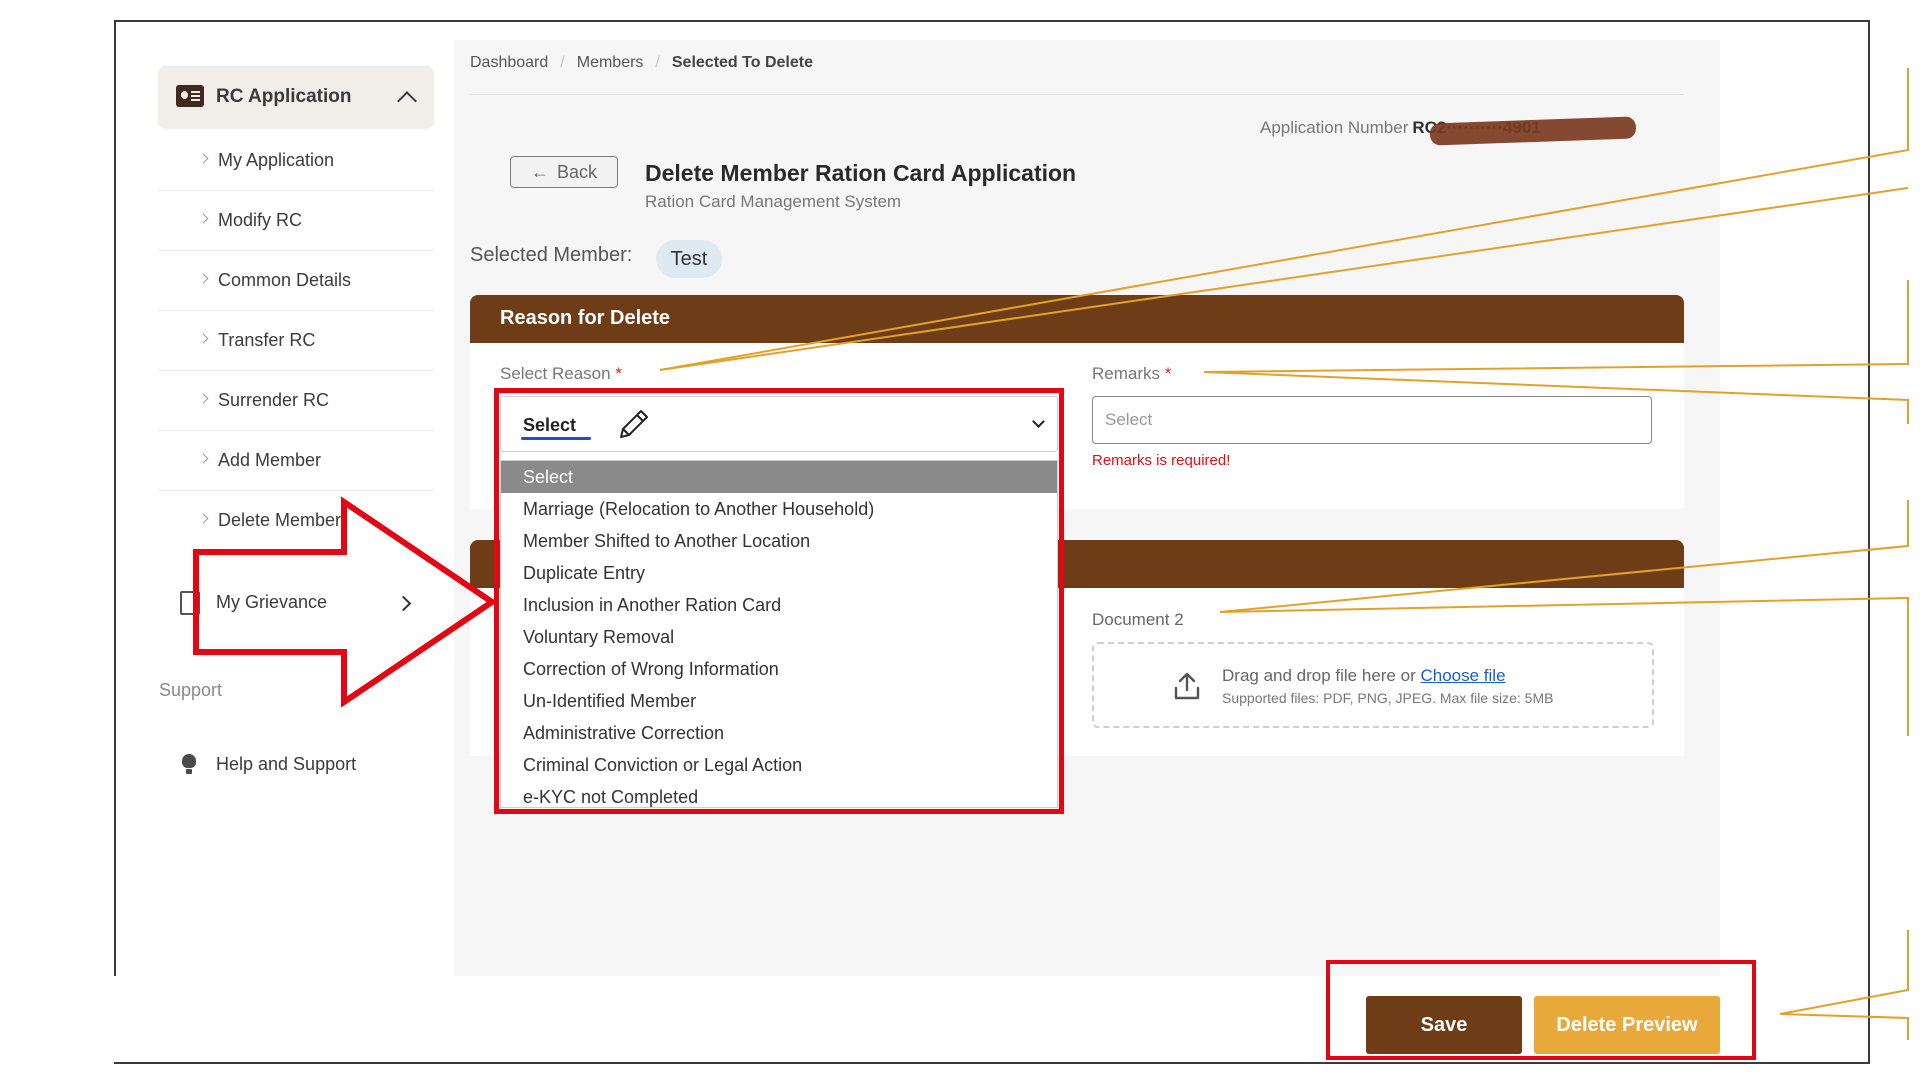 The width and height of the screenshot is (1920, 1080). What do you see at coordinates (1372, 420) in the screenshot?
I see `remarks-input` at bounding box center [1372, 420].